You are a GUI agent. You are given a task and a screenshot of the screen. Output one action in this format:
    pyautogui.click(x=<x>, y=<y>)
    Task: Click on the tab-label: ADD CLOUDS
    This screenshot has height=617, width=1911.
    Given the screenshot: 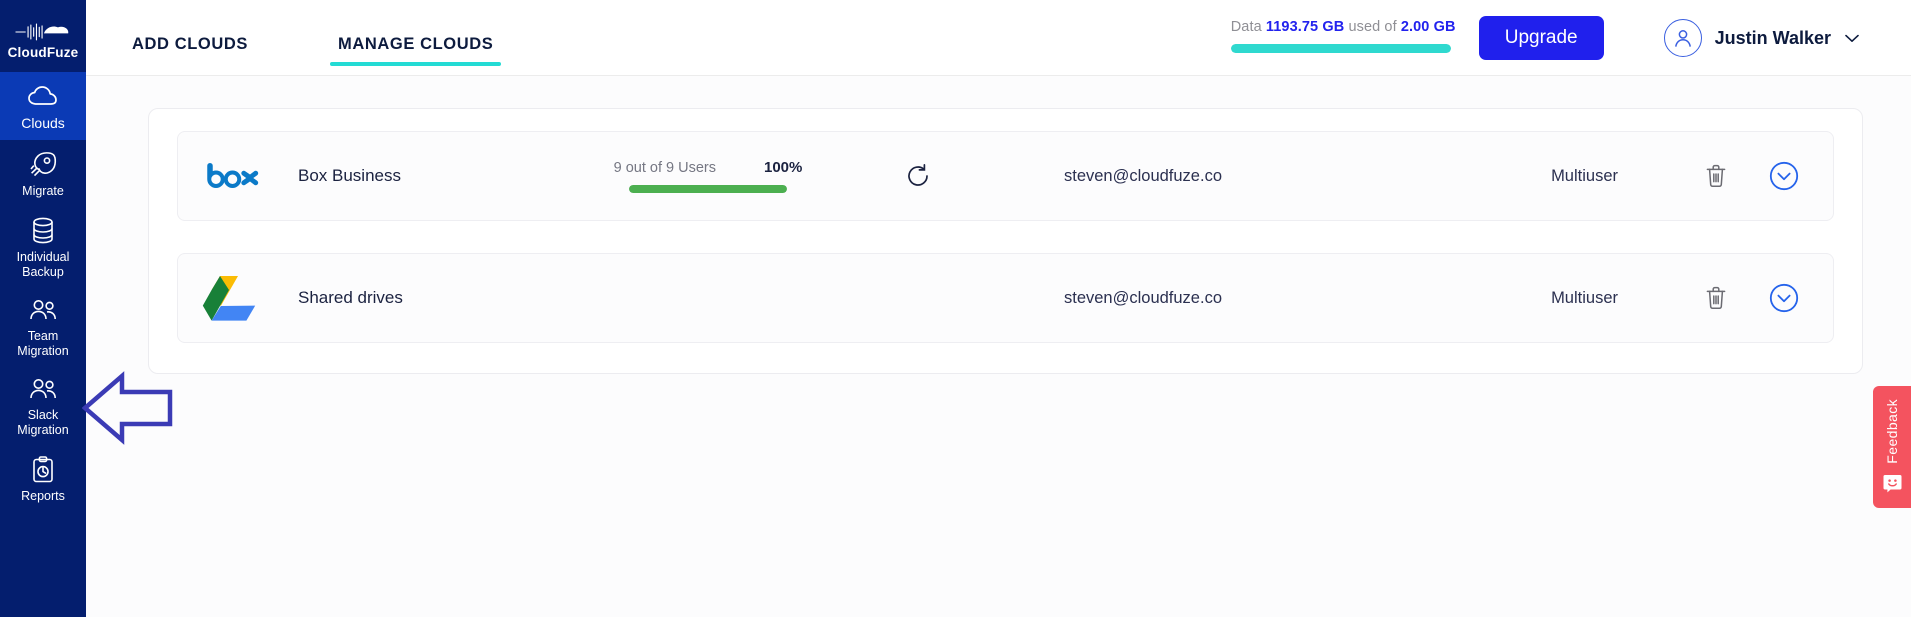 What is the action you would take?
    pyautogui.click(x=190, y=43)
    